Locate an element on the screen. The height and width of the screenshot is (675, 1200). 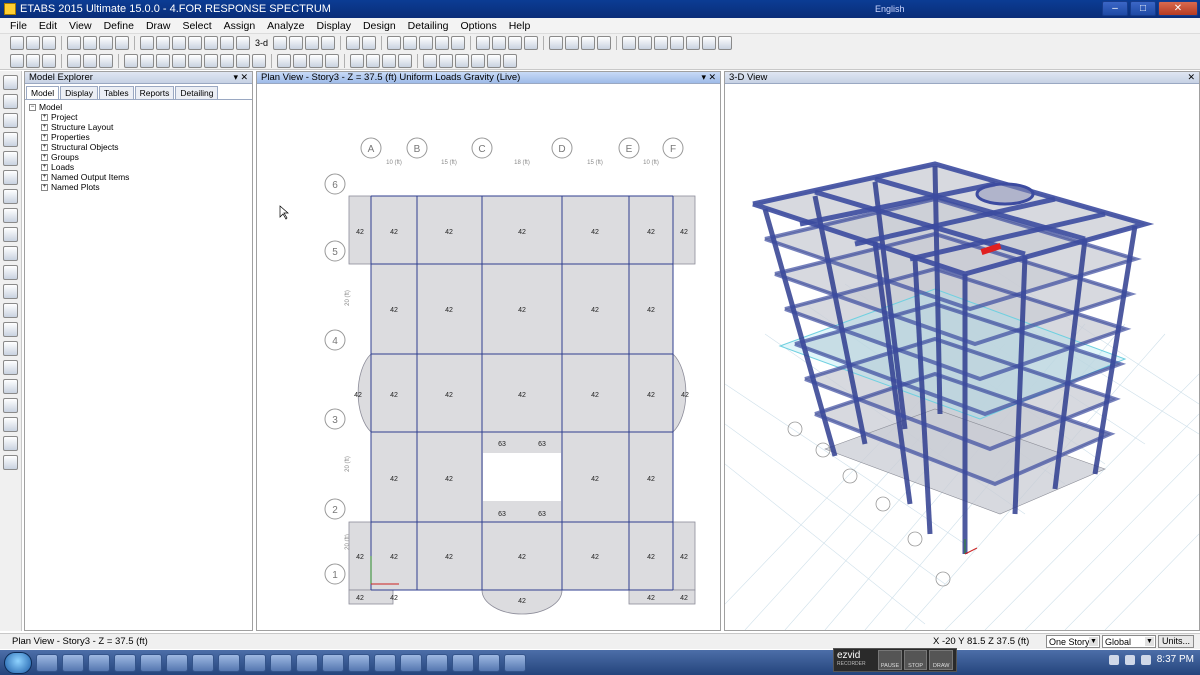
window-layout-icon is located at coordinates (725, 43).